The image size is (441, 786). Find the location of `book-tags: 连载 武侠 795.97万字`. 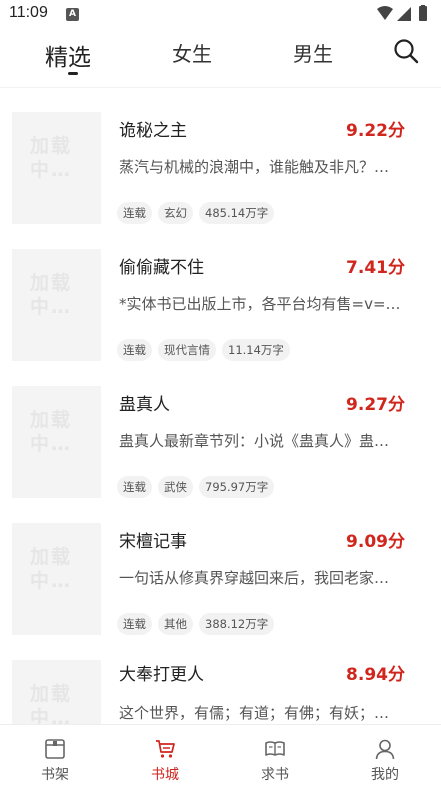

book-tags: 连载 武侠 795.97万字 is located at coordinates (198, 487).